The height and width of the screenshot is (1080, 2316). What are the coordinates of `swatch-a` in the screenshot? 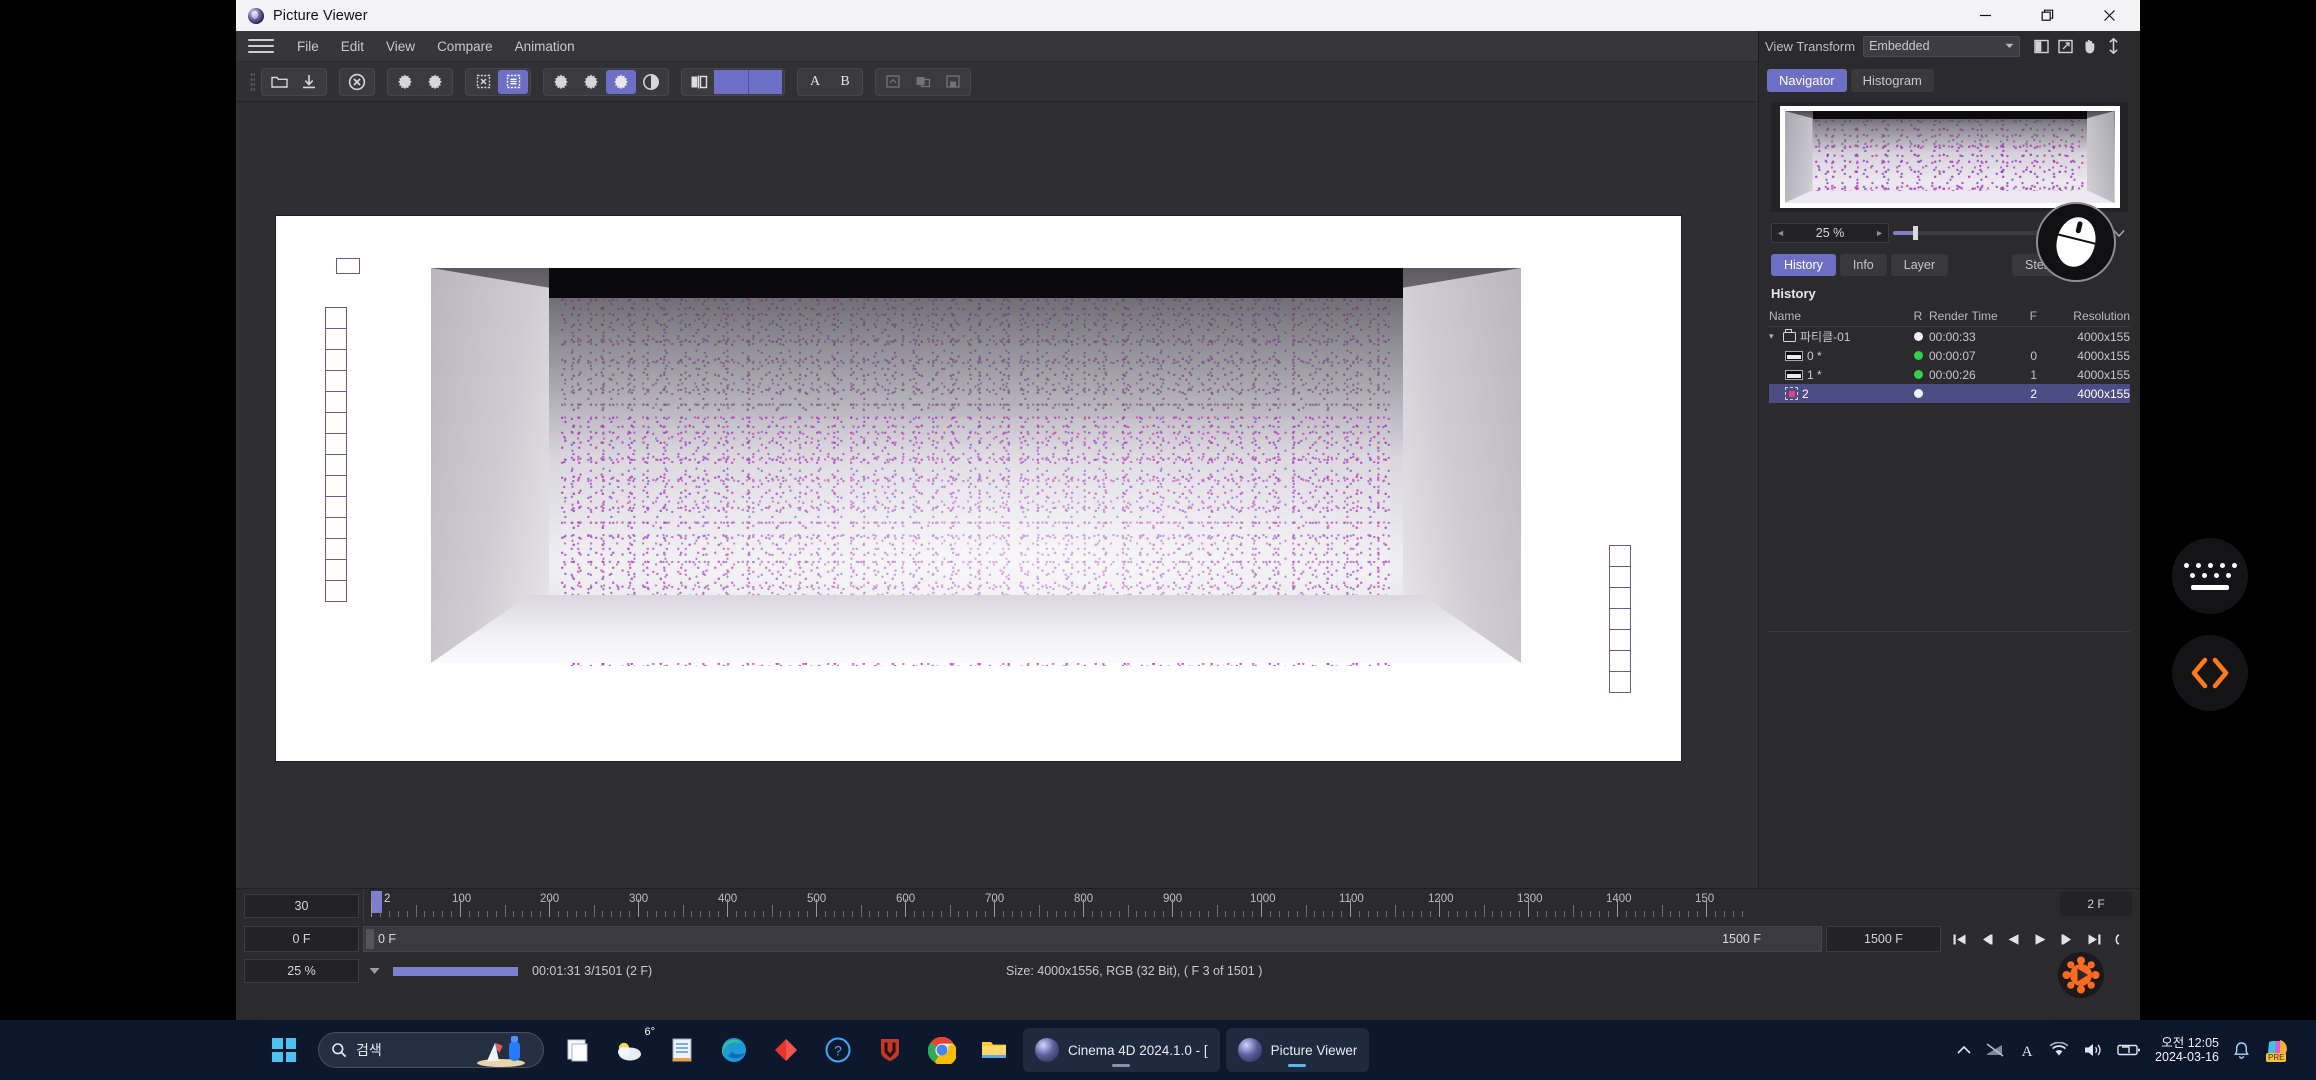 It's located at (731, 81).